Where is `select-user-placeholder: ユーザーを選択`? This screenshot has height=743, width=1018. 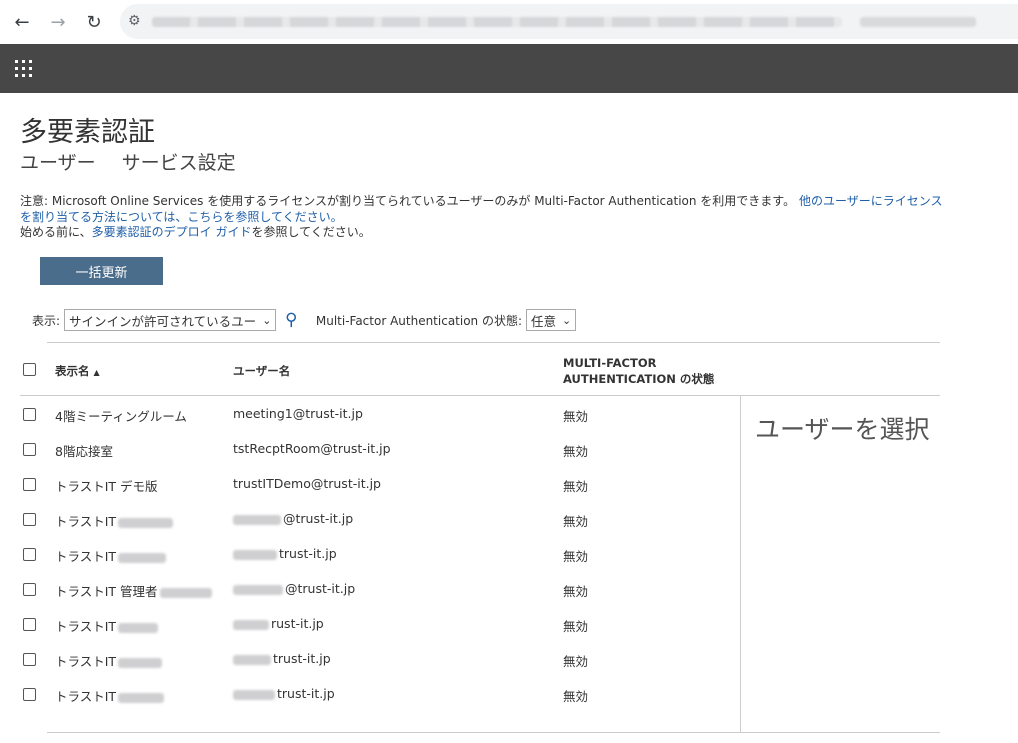 select-user-placeholder: ユーザーを選択 is located at coordinates (842, 429).